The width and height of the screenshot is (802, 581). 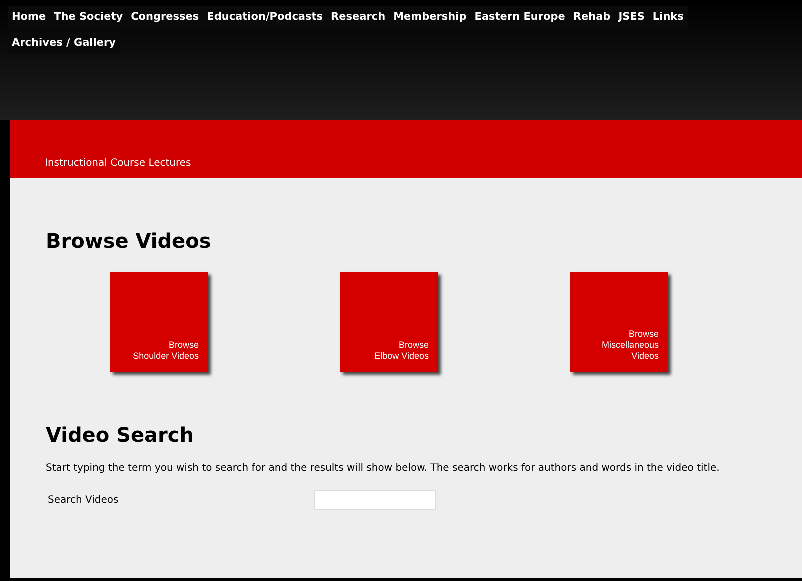 What do you see at coordinates (389, 322) in the screenshot?
I see `browse-tile: Browse Elbow Videos` at bounding box center [389, 322].